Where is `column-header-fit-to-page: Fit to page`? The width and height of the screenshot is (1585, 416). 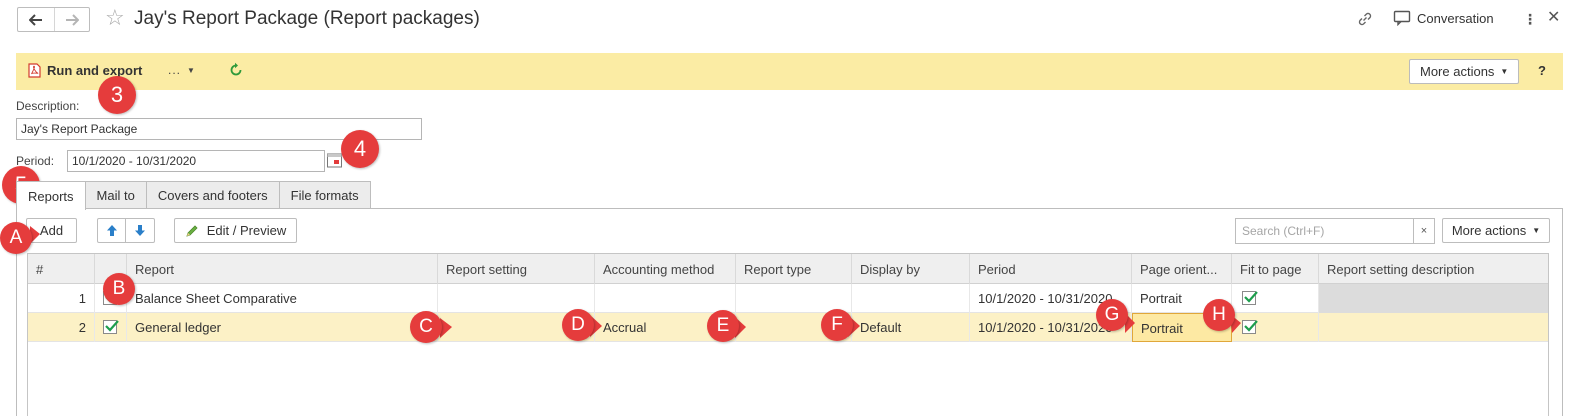
column-header-fit-to-page: Fit to page is located at coordinates (1275, 269).